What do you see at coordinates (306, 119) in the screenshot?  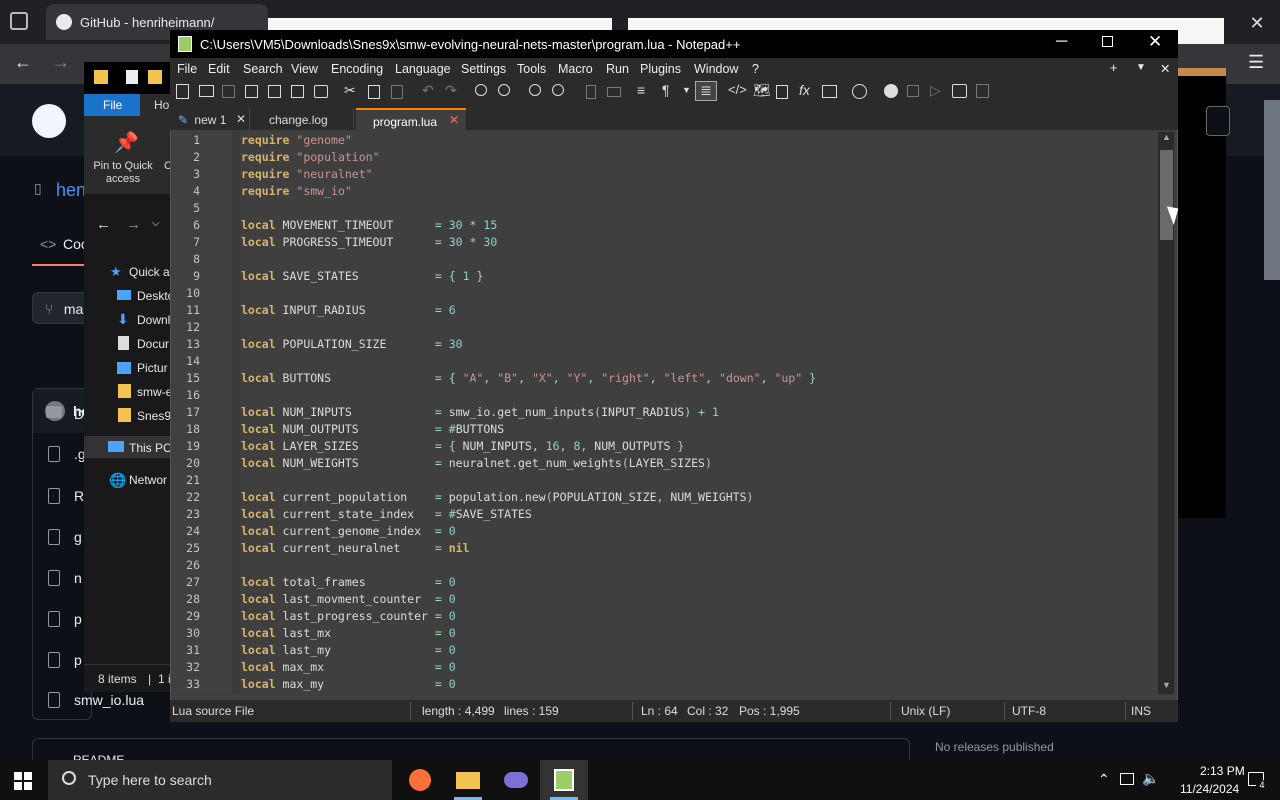 I see `tab-changelog: change.log` at bounding box center [306, 119].